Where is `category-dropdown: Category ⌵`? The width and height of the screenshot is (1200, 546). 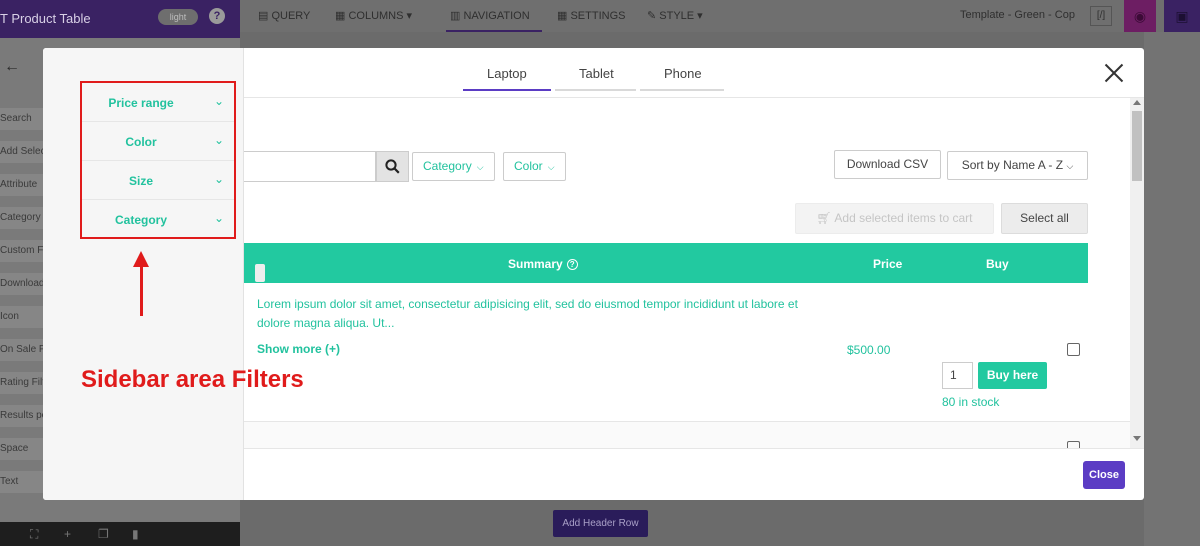
category-dropdown: Category ⌵ is located at coordinates (453, 166).